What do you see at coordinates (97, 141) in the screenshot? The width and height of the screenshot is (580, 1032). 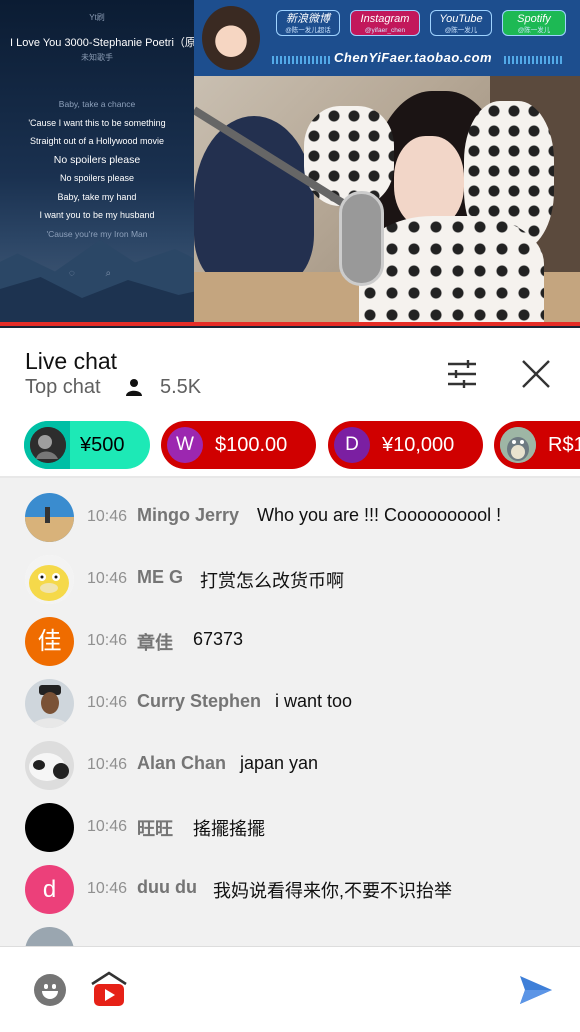 I see `lyric-line: Straight out of a Hollywood movie` at bounding box center [97, 141].